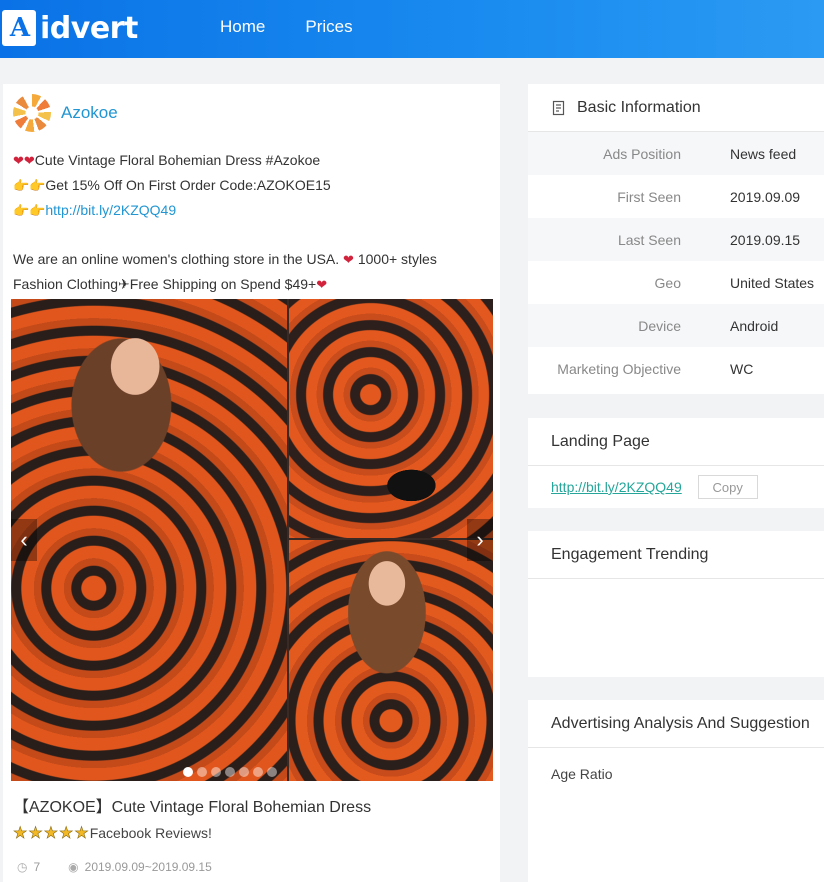 The height and width of the screenshot is (882, 824). What do you see at coordinates (89, 28) in the screenshot?
I see `logo-text: idvert` at bounding box center [89, 28].